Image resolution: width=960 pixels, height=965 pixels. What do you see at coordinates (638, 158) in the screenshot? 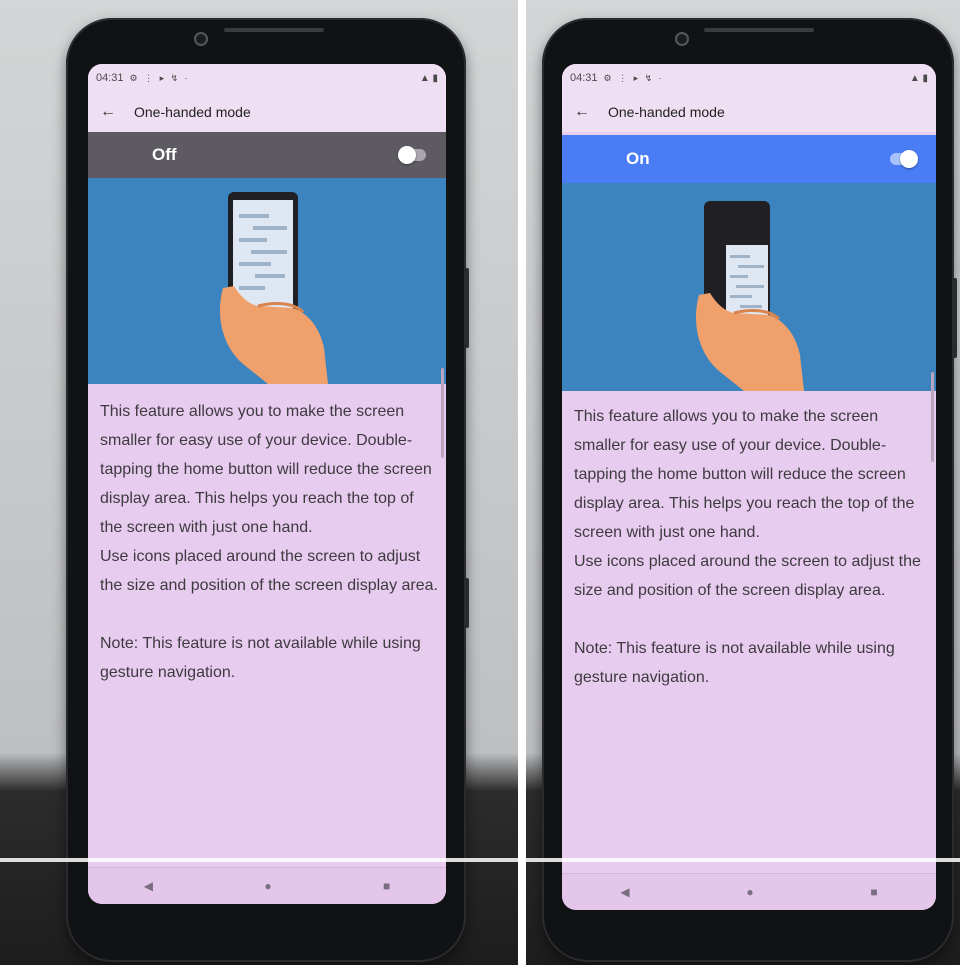
I see `toggle-label: On` at bounding box center [638, 158].